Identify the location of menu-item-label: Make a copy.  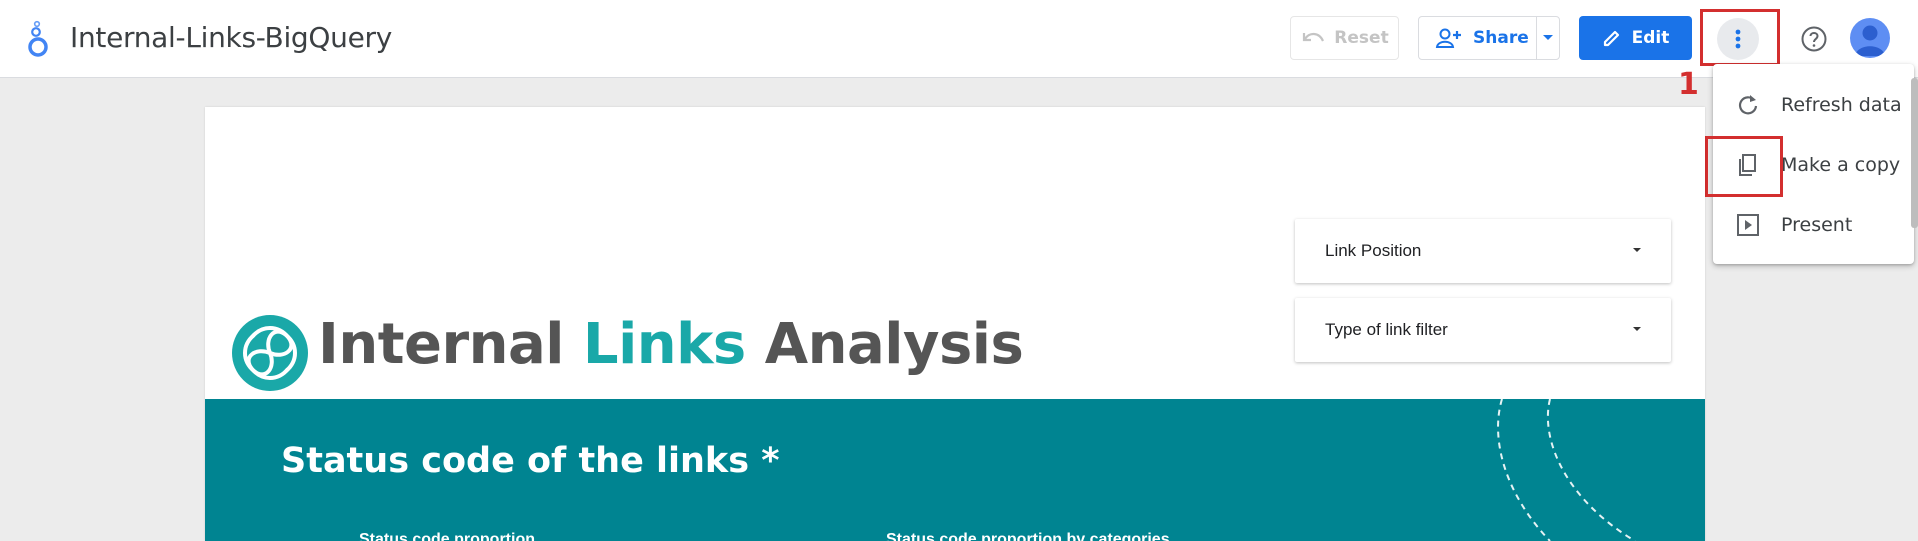
(1841, 165).